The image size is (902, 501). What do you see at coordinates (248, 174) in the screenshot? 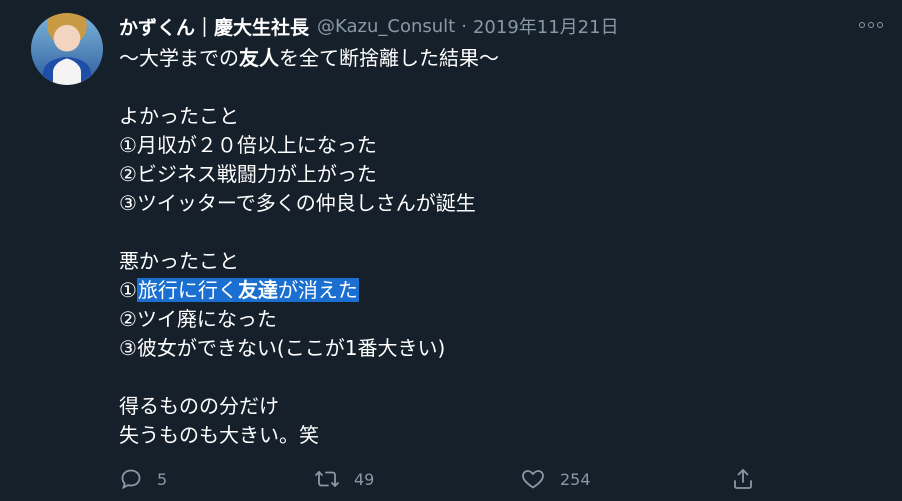
I see `good-item-2: ②ビジネス戦闘力が上がった` at bounding box center [248, 174].